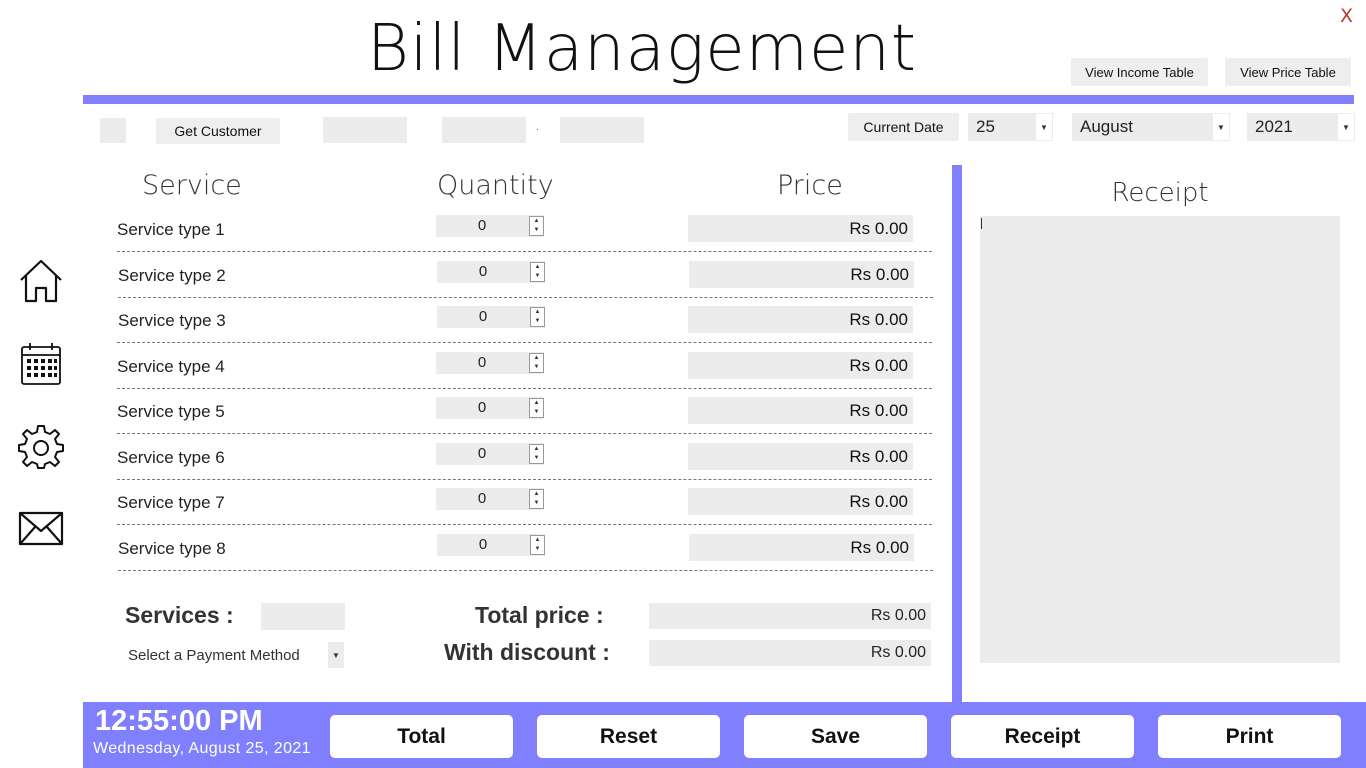 Image resolution: width=1366 pixels, height=768 pixels. What do you see at coordinates (303, 616) in the screenshot?
I see `services-count-field` at bounding box center [303, 616].